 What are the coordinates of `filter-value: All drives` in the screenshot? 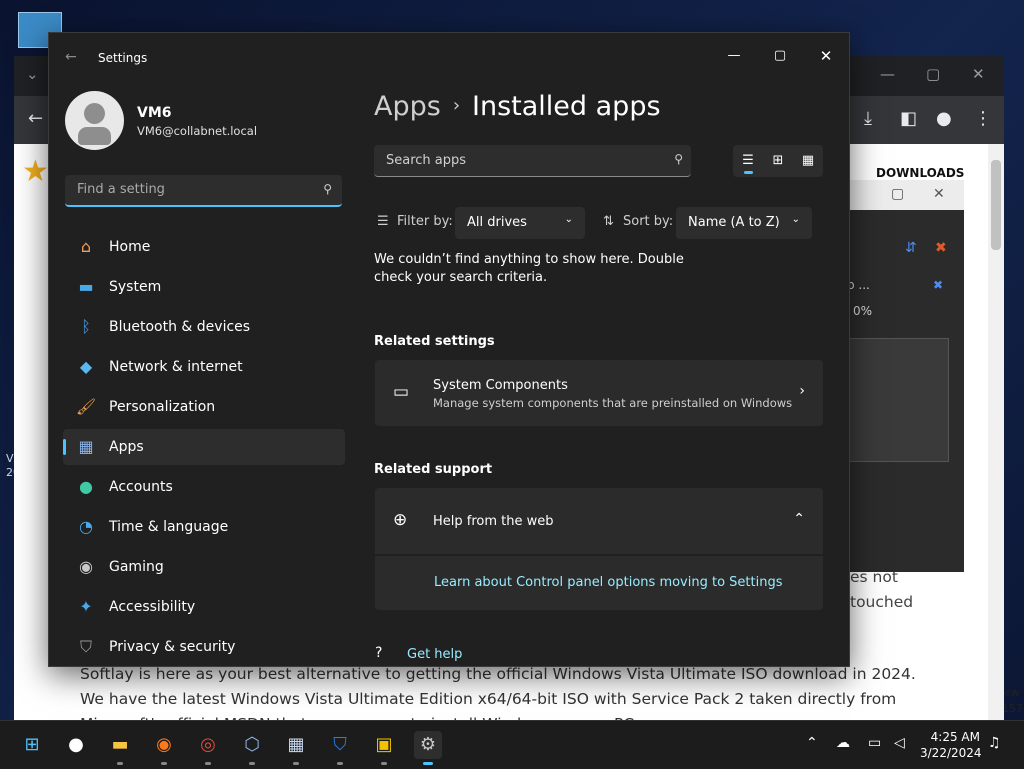 It's located at (497, 222).